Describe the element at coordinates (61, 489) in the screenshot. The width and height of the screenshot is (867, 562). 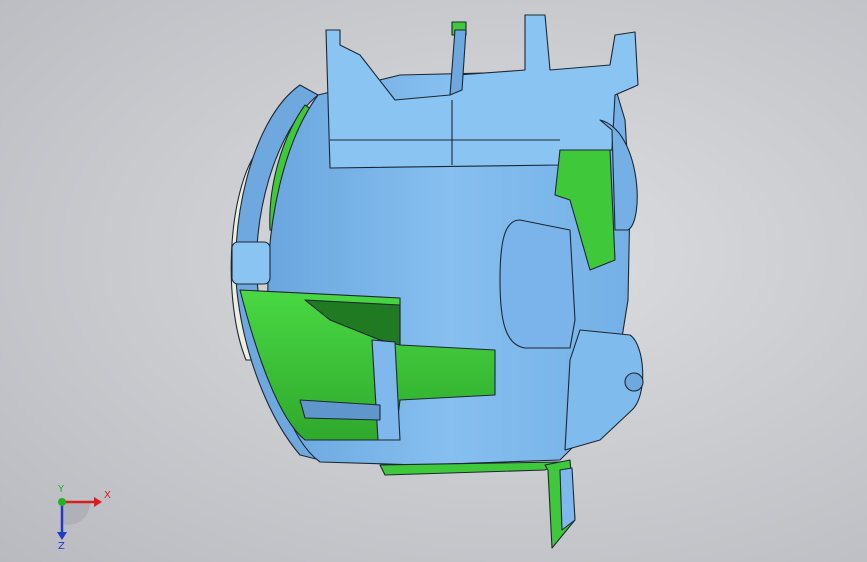
I see `triad-y-label: Y` at that location.